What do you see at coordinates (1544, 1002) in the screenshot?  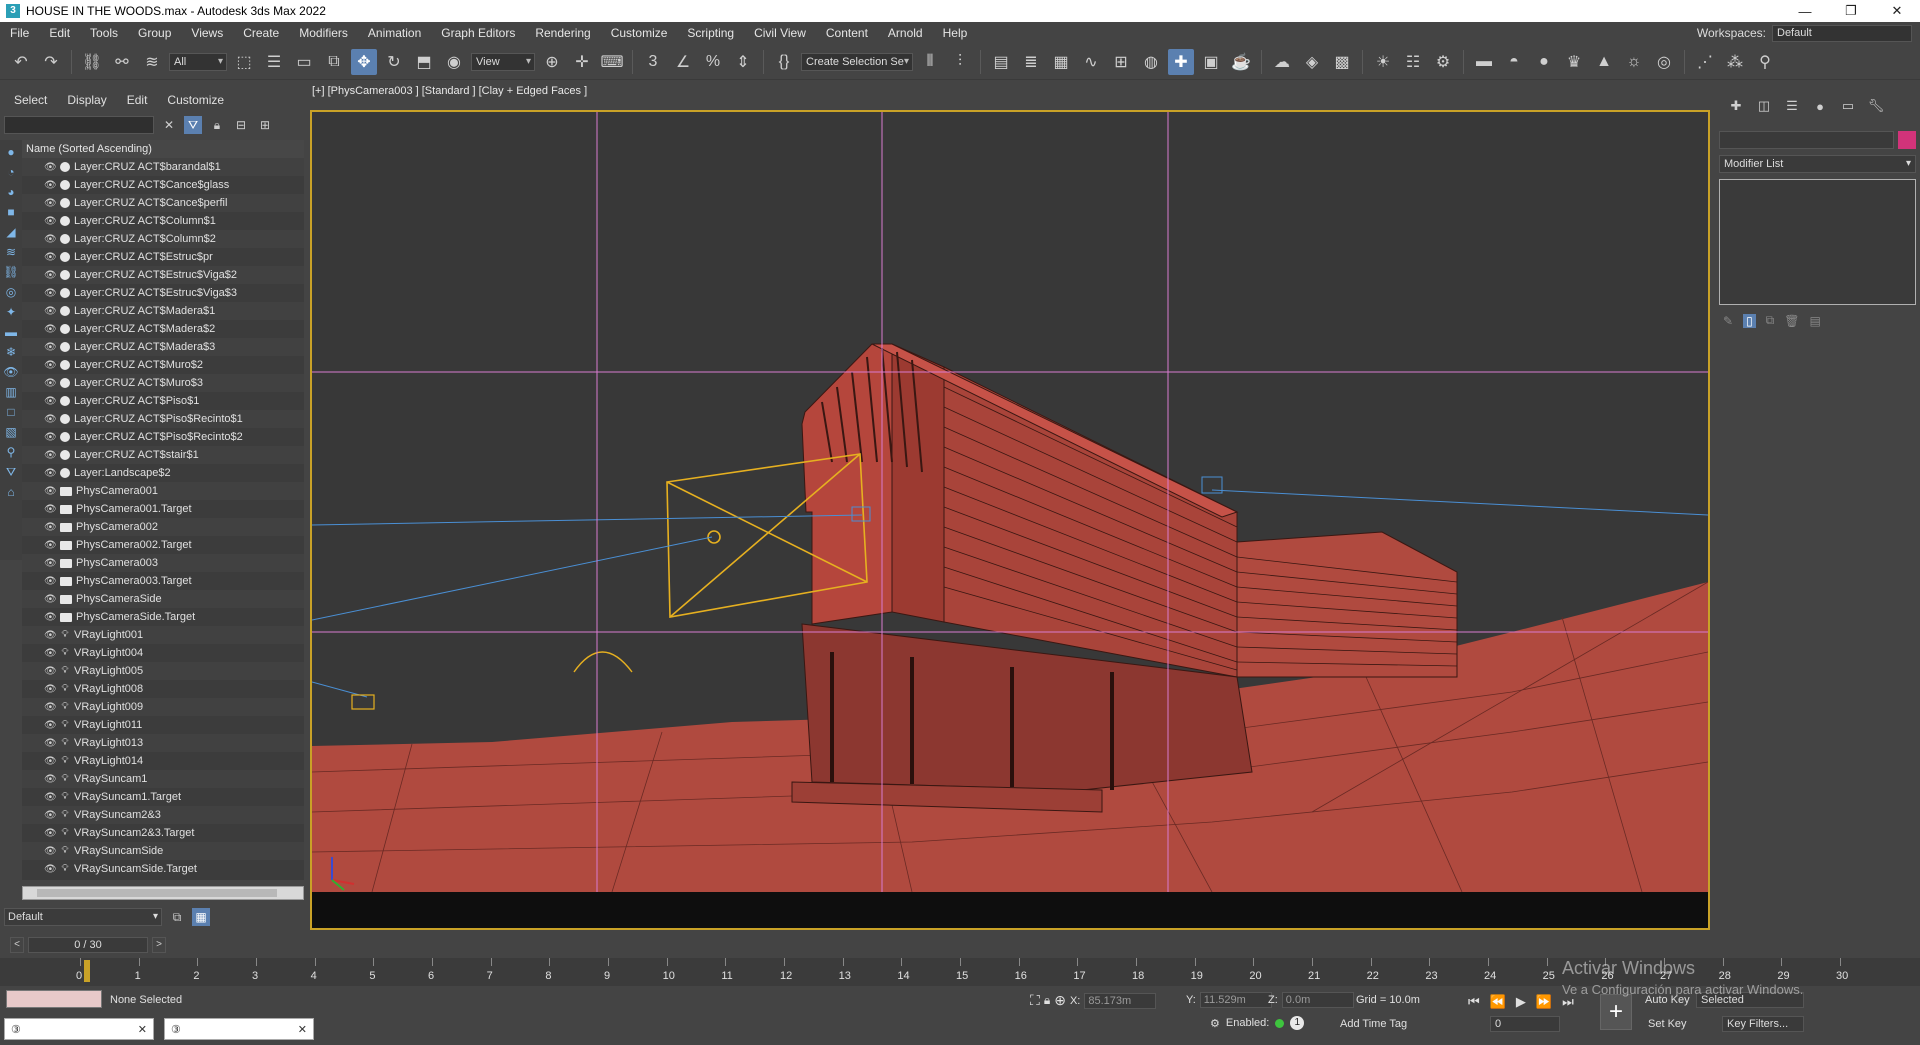 I see `next-key-icon: ⏩` at bounding box center [1544, 1002].